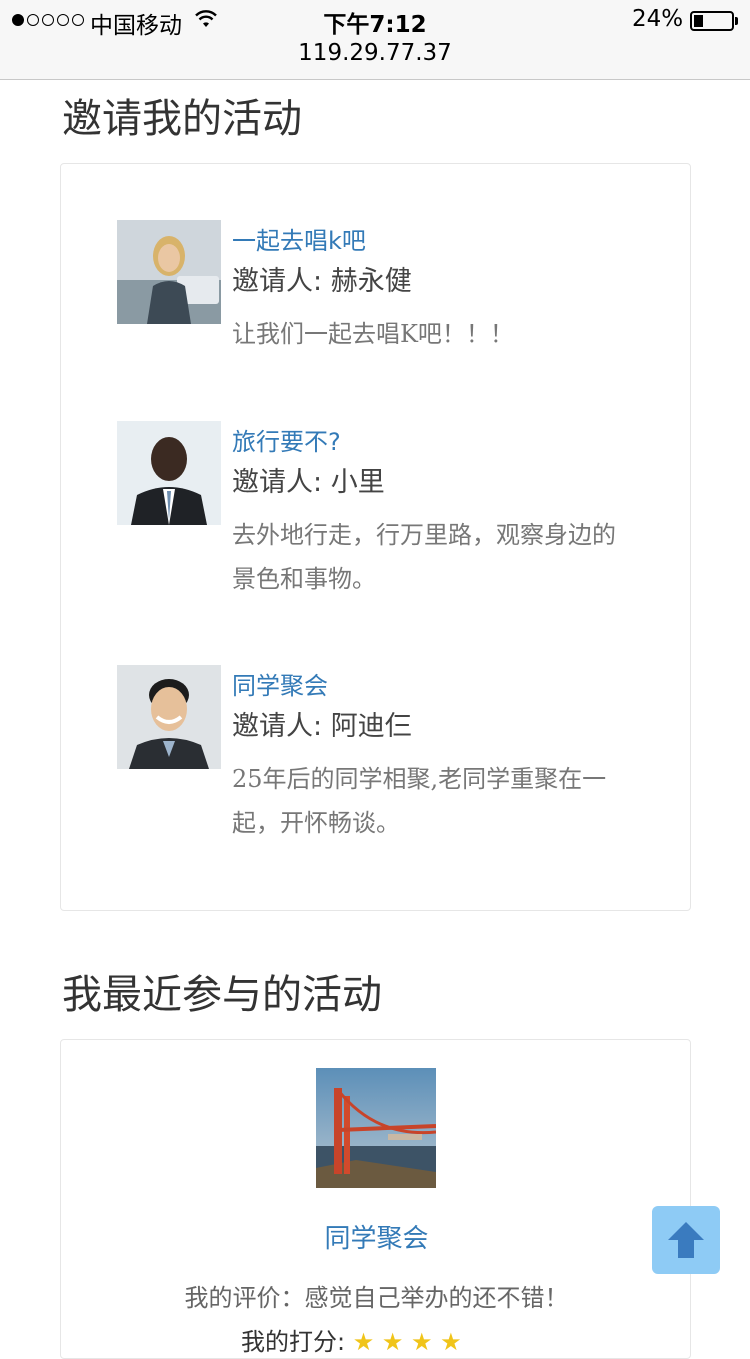  Describe the element at coordinates (376, 1128) in the screenshot. I see `activity-image` at that location.